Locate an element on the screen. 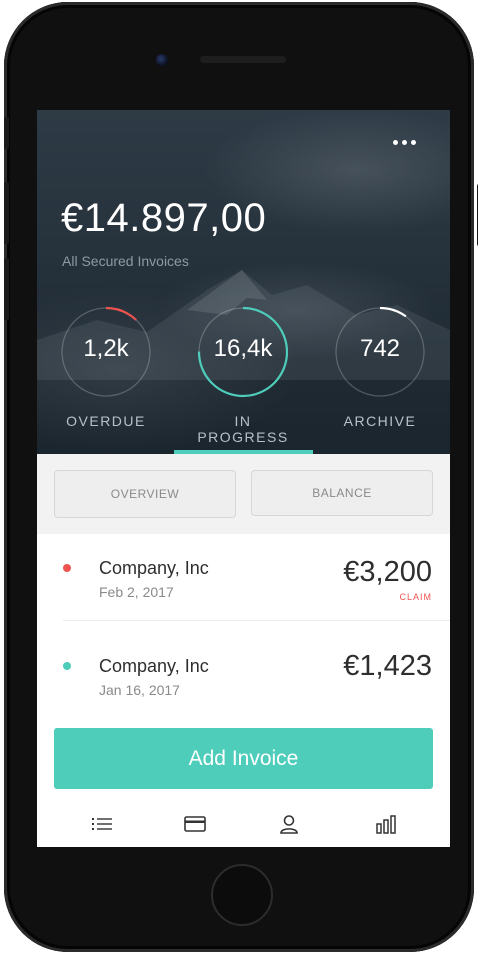  add-invoice-button: Add Invoice is located at coordinates (243, 758).